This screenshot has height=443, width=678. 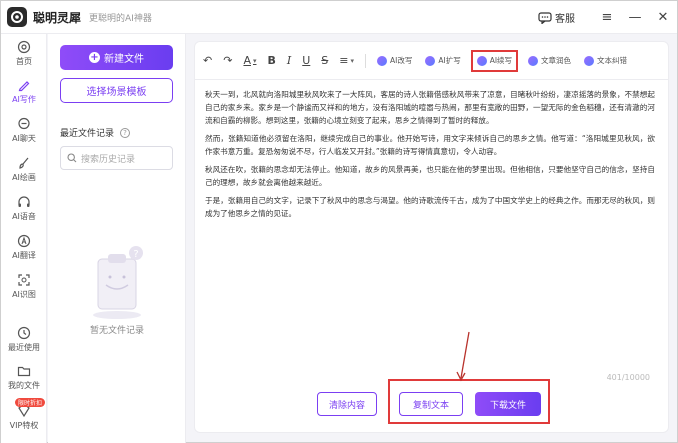 I want to click on app-logo-icon, so click(x=17, y=17).